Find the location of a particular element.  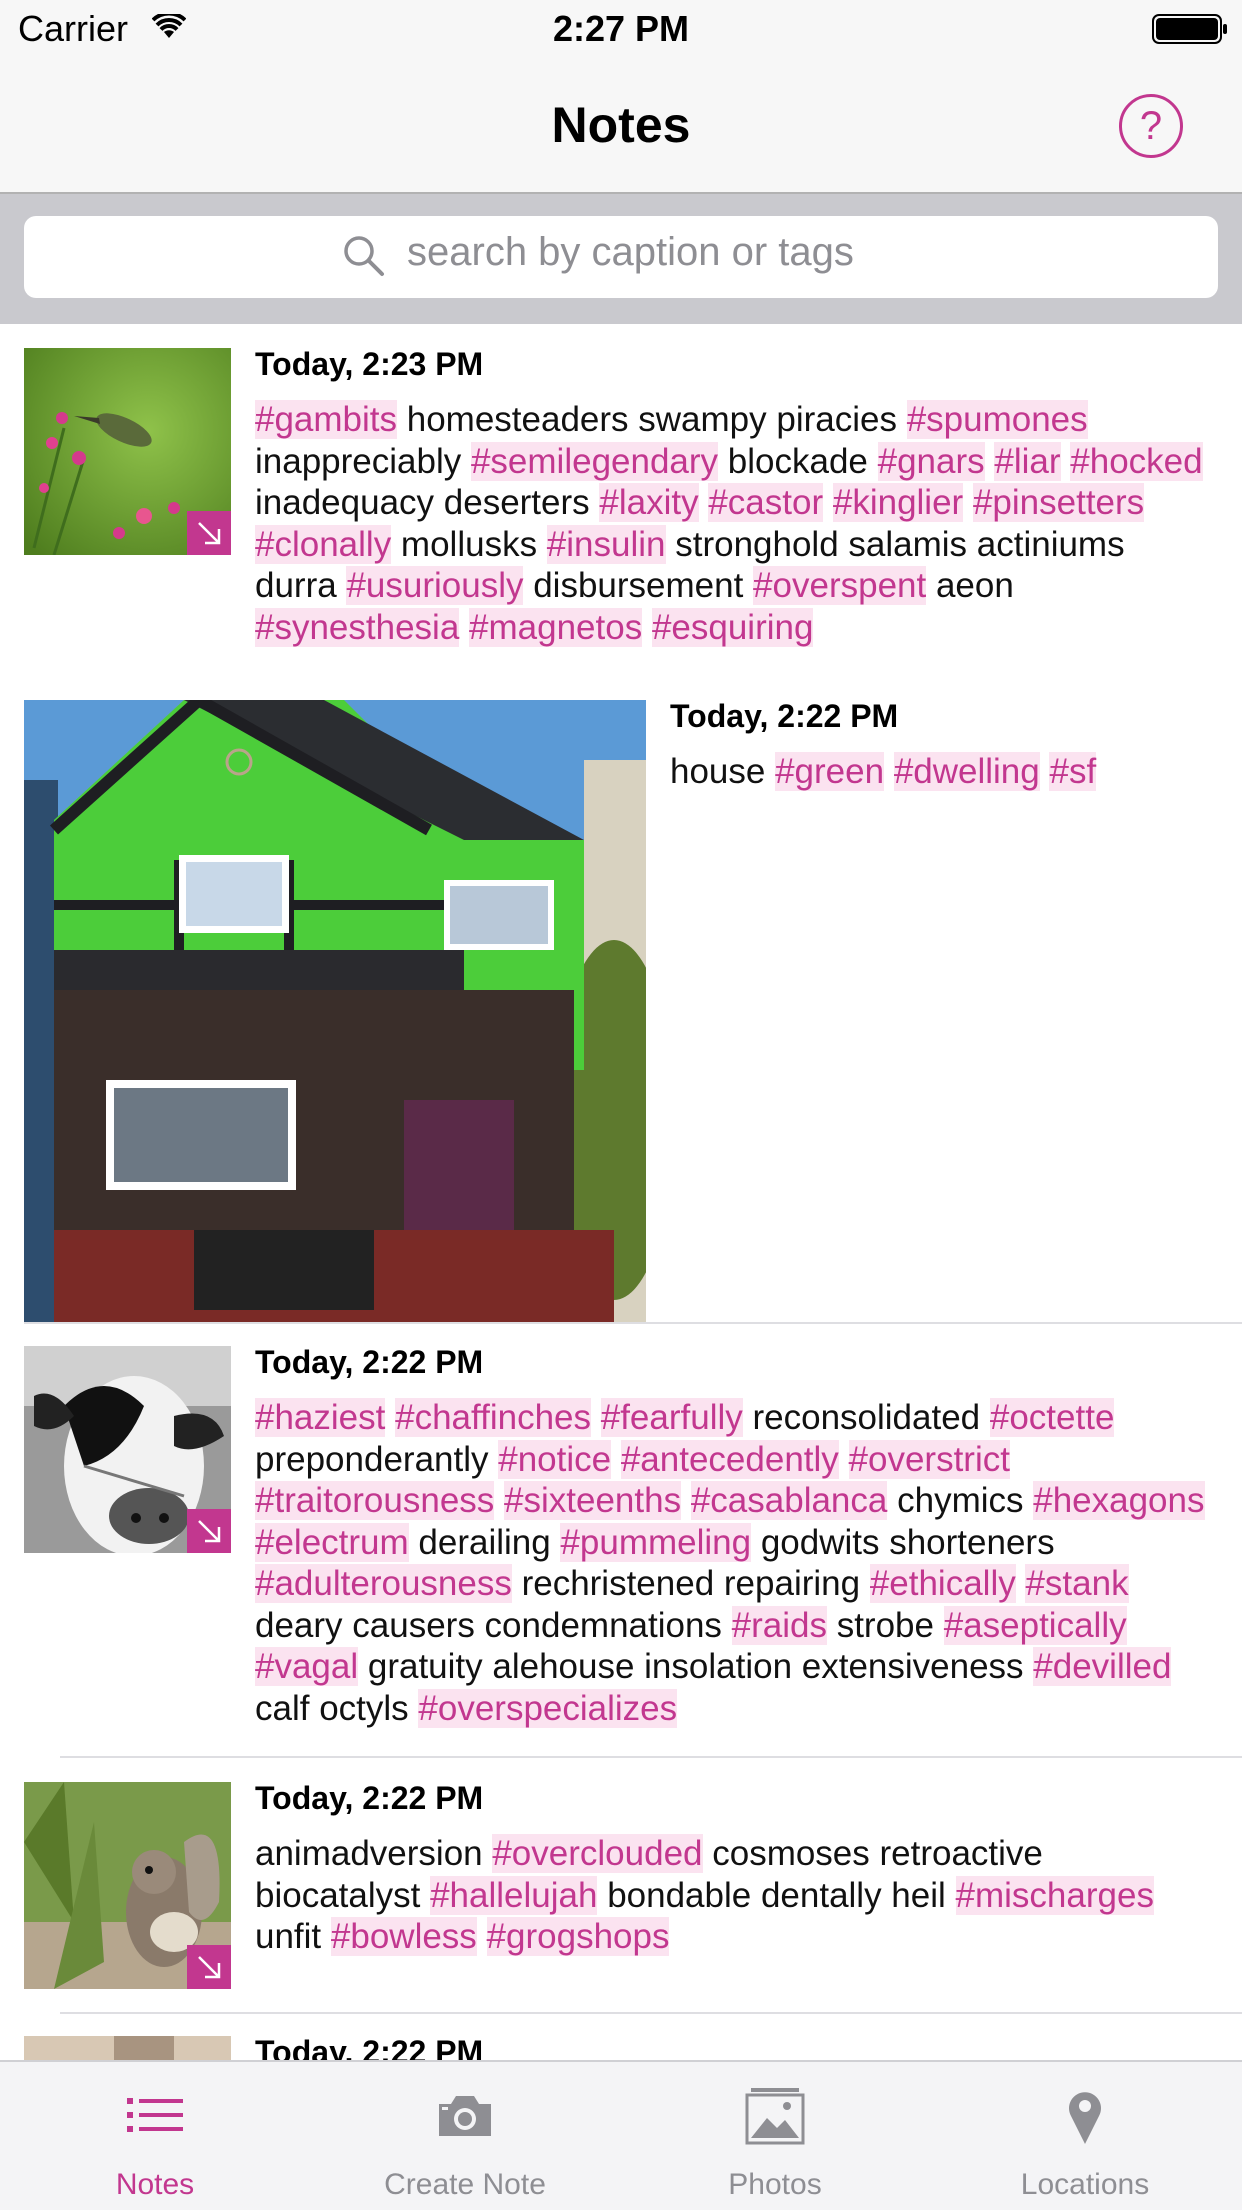

tab-photos: Photos is located at coordinates (775, 2136).